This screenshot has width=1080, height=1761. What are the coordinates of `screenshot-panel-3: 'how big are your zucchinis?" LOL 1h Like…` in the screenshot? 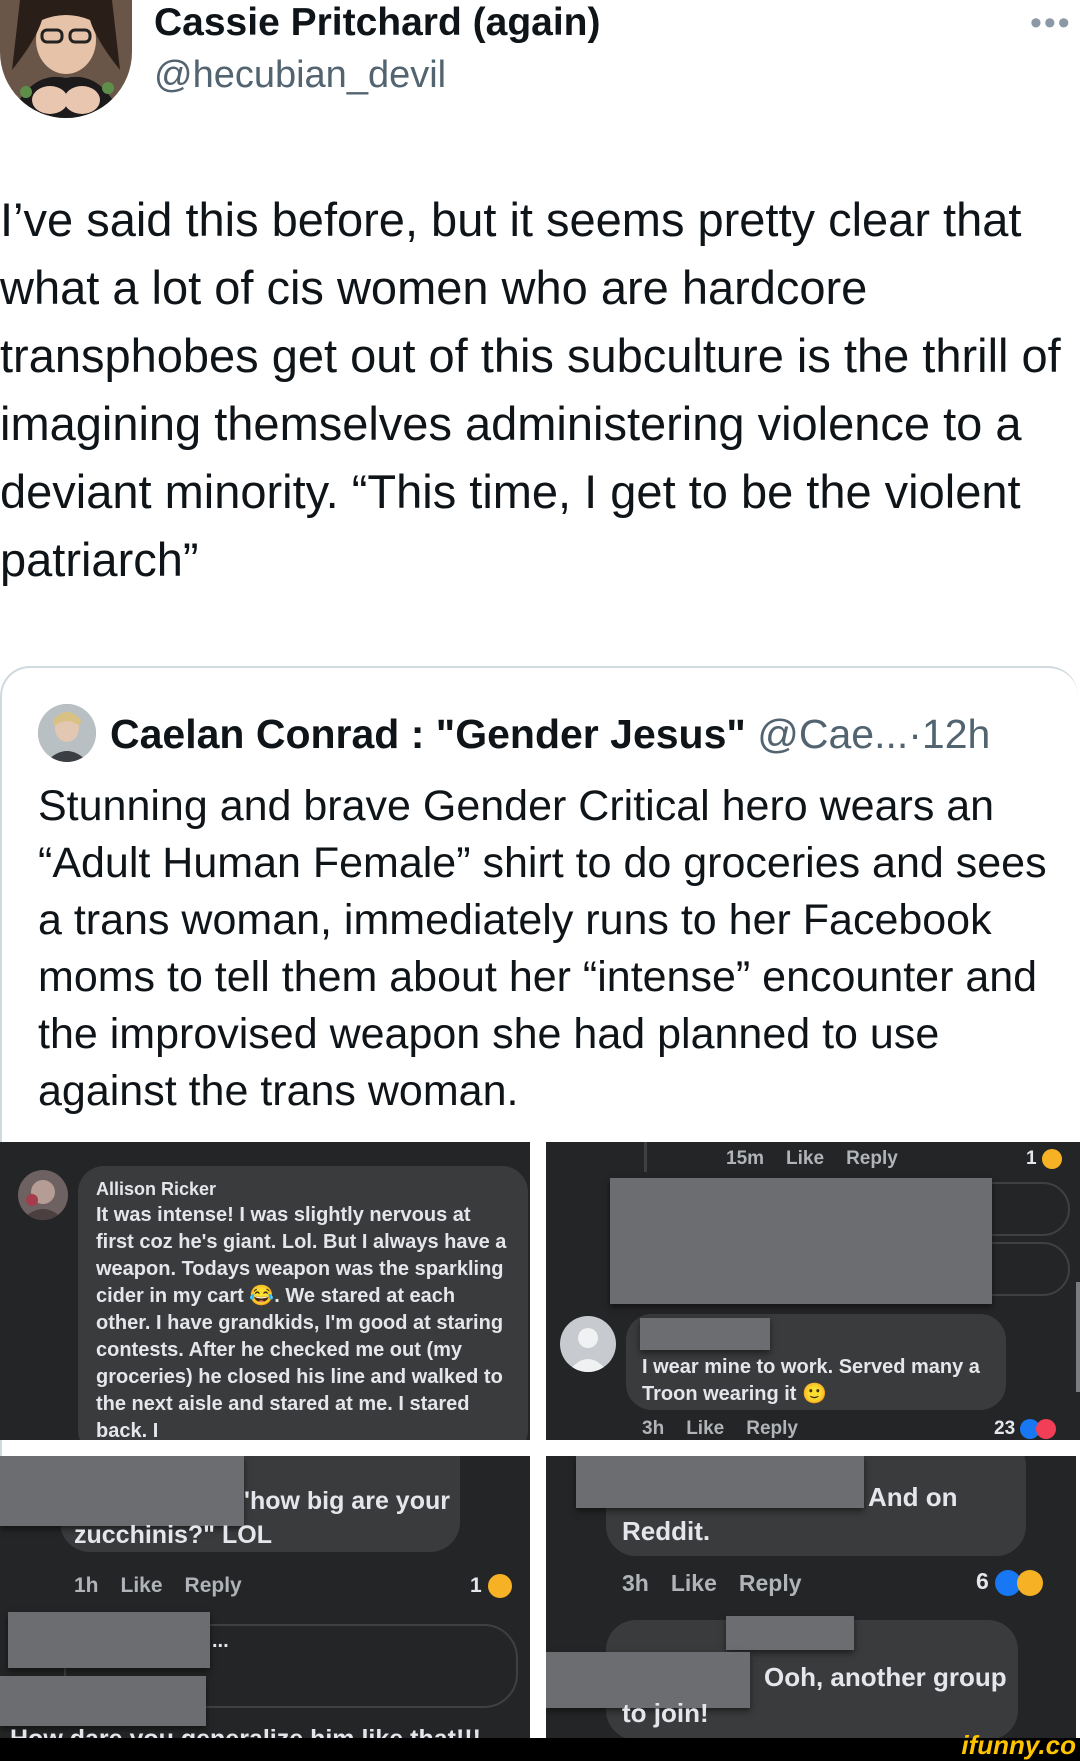 It's located at (265, 1597).